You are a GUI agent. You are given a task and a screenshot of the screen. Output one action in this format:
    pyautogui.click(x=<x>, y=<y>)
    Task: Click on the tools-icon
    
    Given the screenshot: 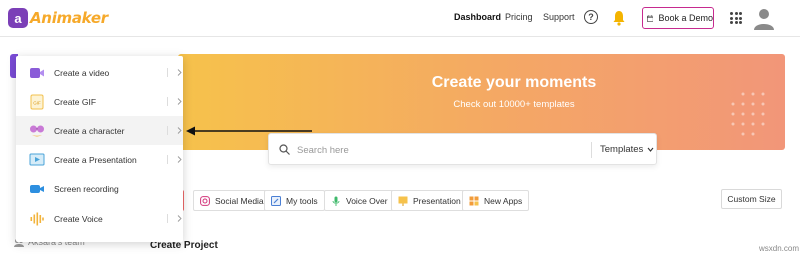 What is the action you would take?
    pyautogui.click(x=276, y=200)
    